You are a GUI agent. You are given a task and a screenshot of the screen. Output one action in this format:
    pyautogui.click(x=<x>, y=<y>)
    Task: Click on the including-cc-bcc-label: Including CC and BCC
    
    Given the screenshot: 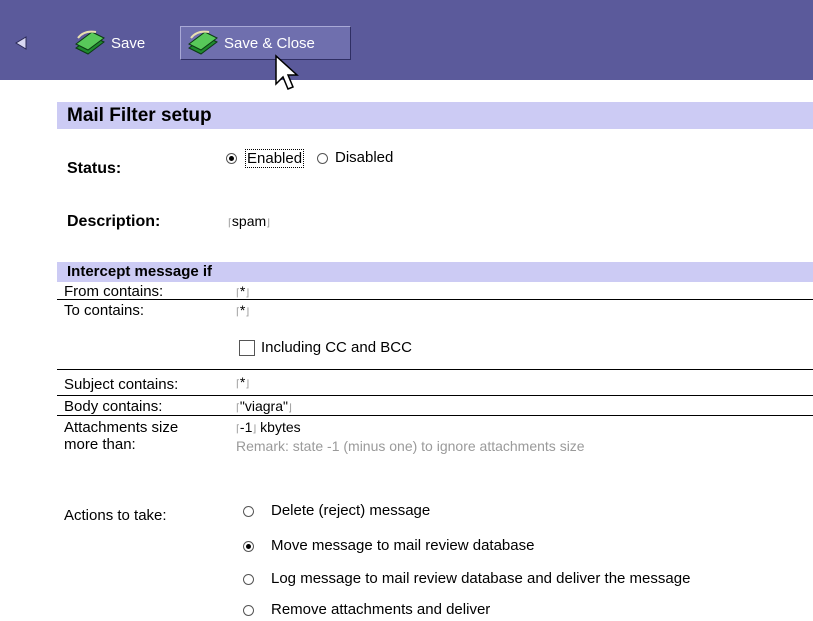 What is the action you would take?
    pyautogui.click(x=336, y=347)
    